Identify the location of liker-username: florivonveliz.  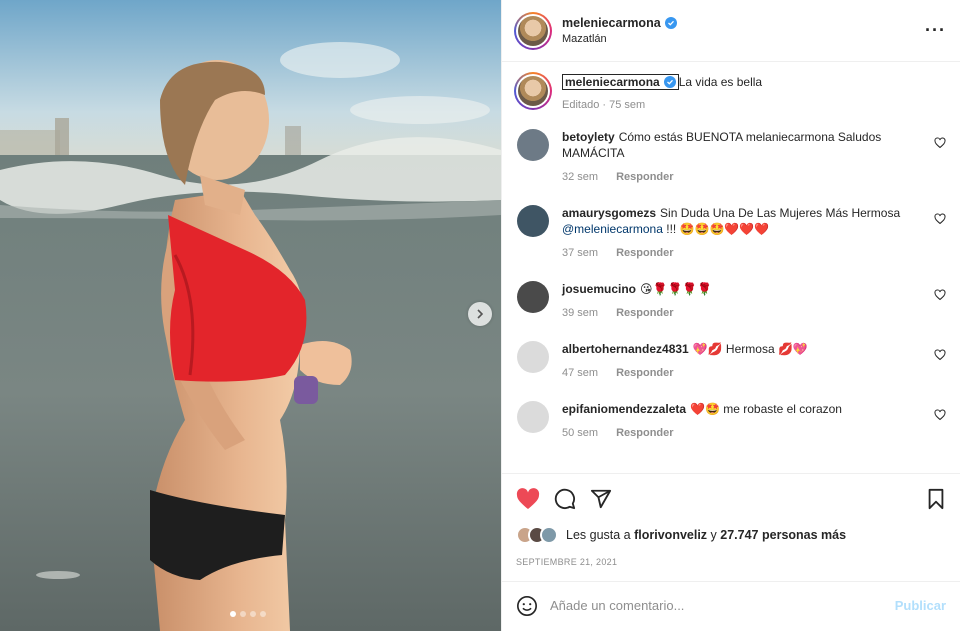
(670, 535).